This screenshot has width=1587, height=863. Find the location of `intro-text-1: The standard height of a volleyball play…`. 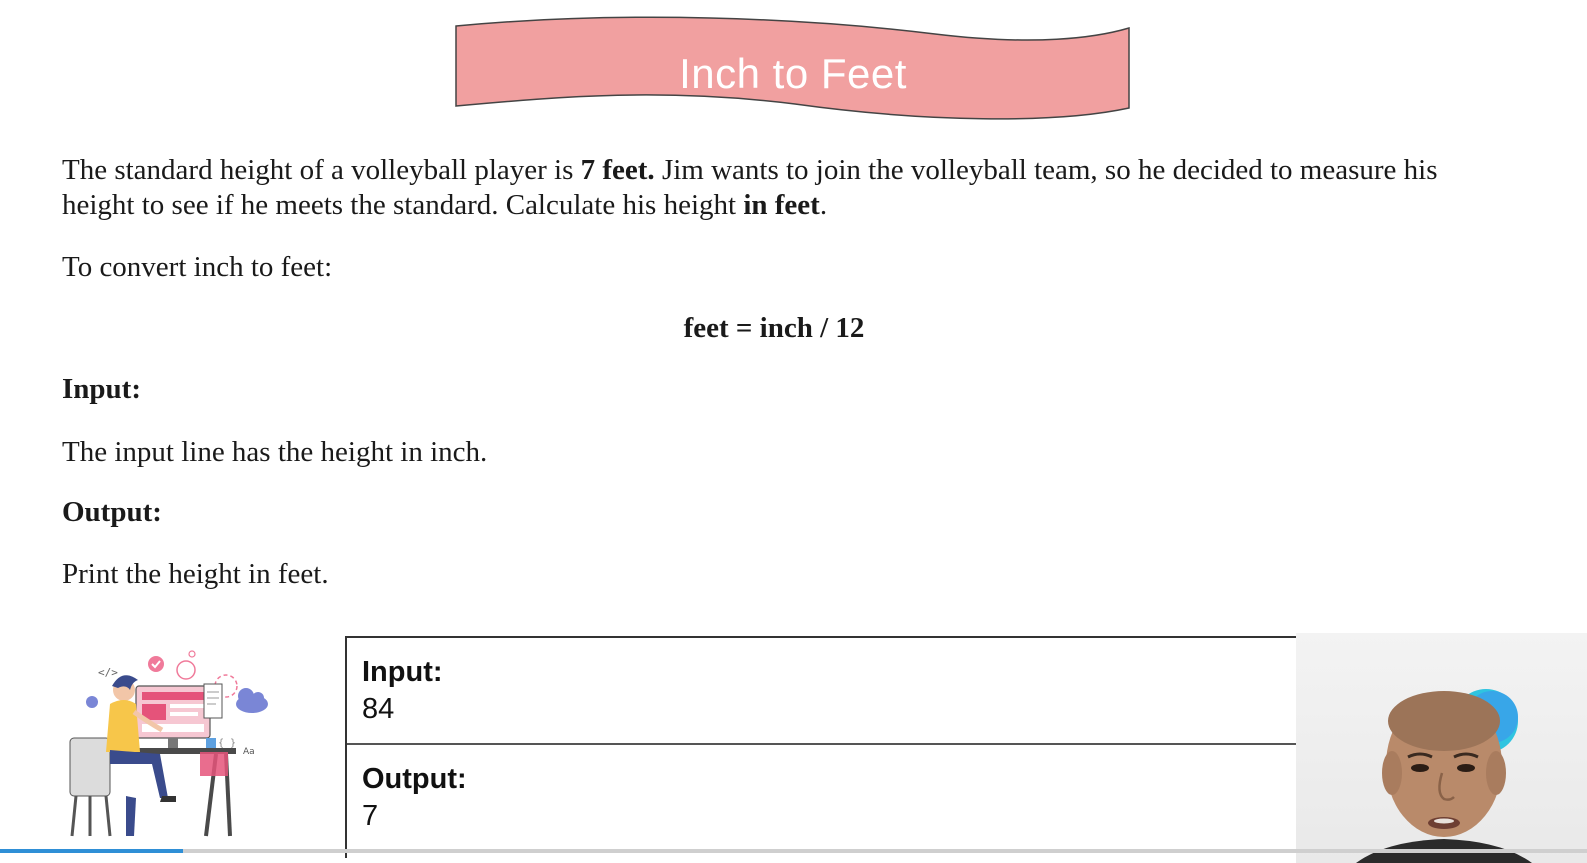

intro-text-1: The standard height of a volleyball play… is located at coordinates (321, 170).